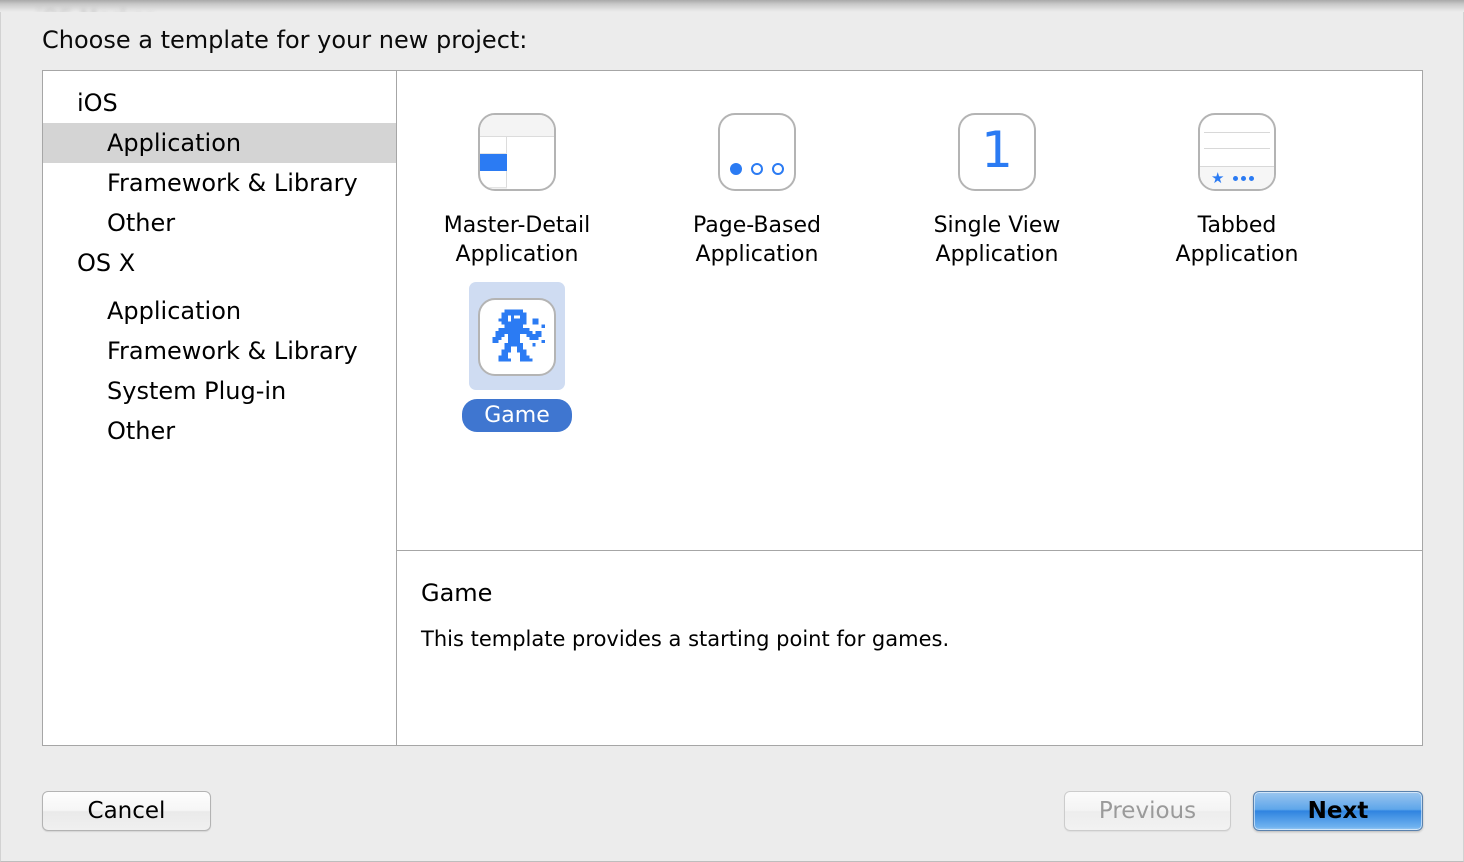  Describe the element at coordinates (97, 103) in the screenshot. I see `sidebar-group-label: iOS` at that location.